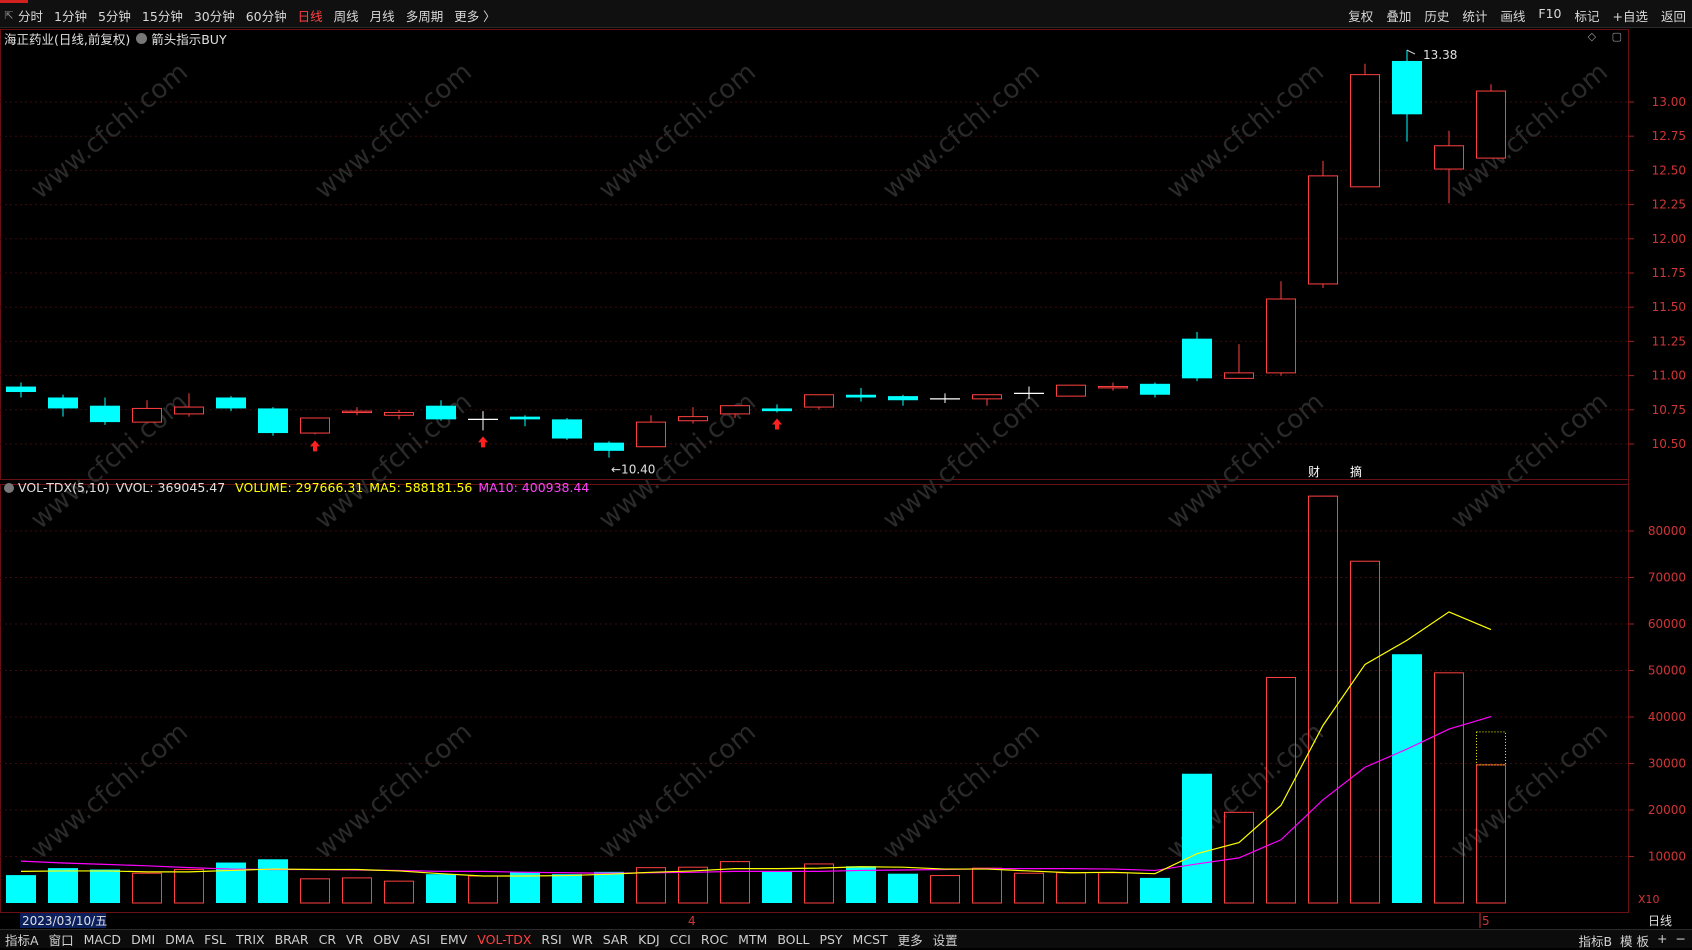  Describe the element at coordinates (714, 939) in the screenshot. I see `indicator-tab-19: ROC` at that location.